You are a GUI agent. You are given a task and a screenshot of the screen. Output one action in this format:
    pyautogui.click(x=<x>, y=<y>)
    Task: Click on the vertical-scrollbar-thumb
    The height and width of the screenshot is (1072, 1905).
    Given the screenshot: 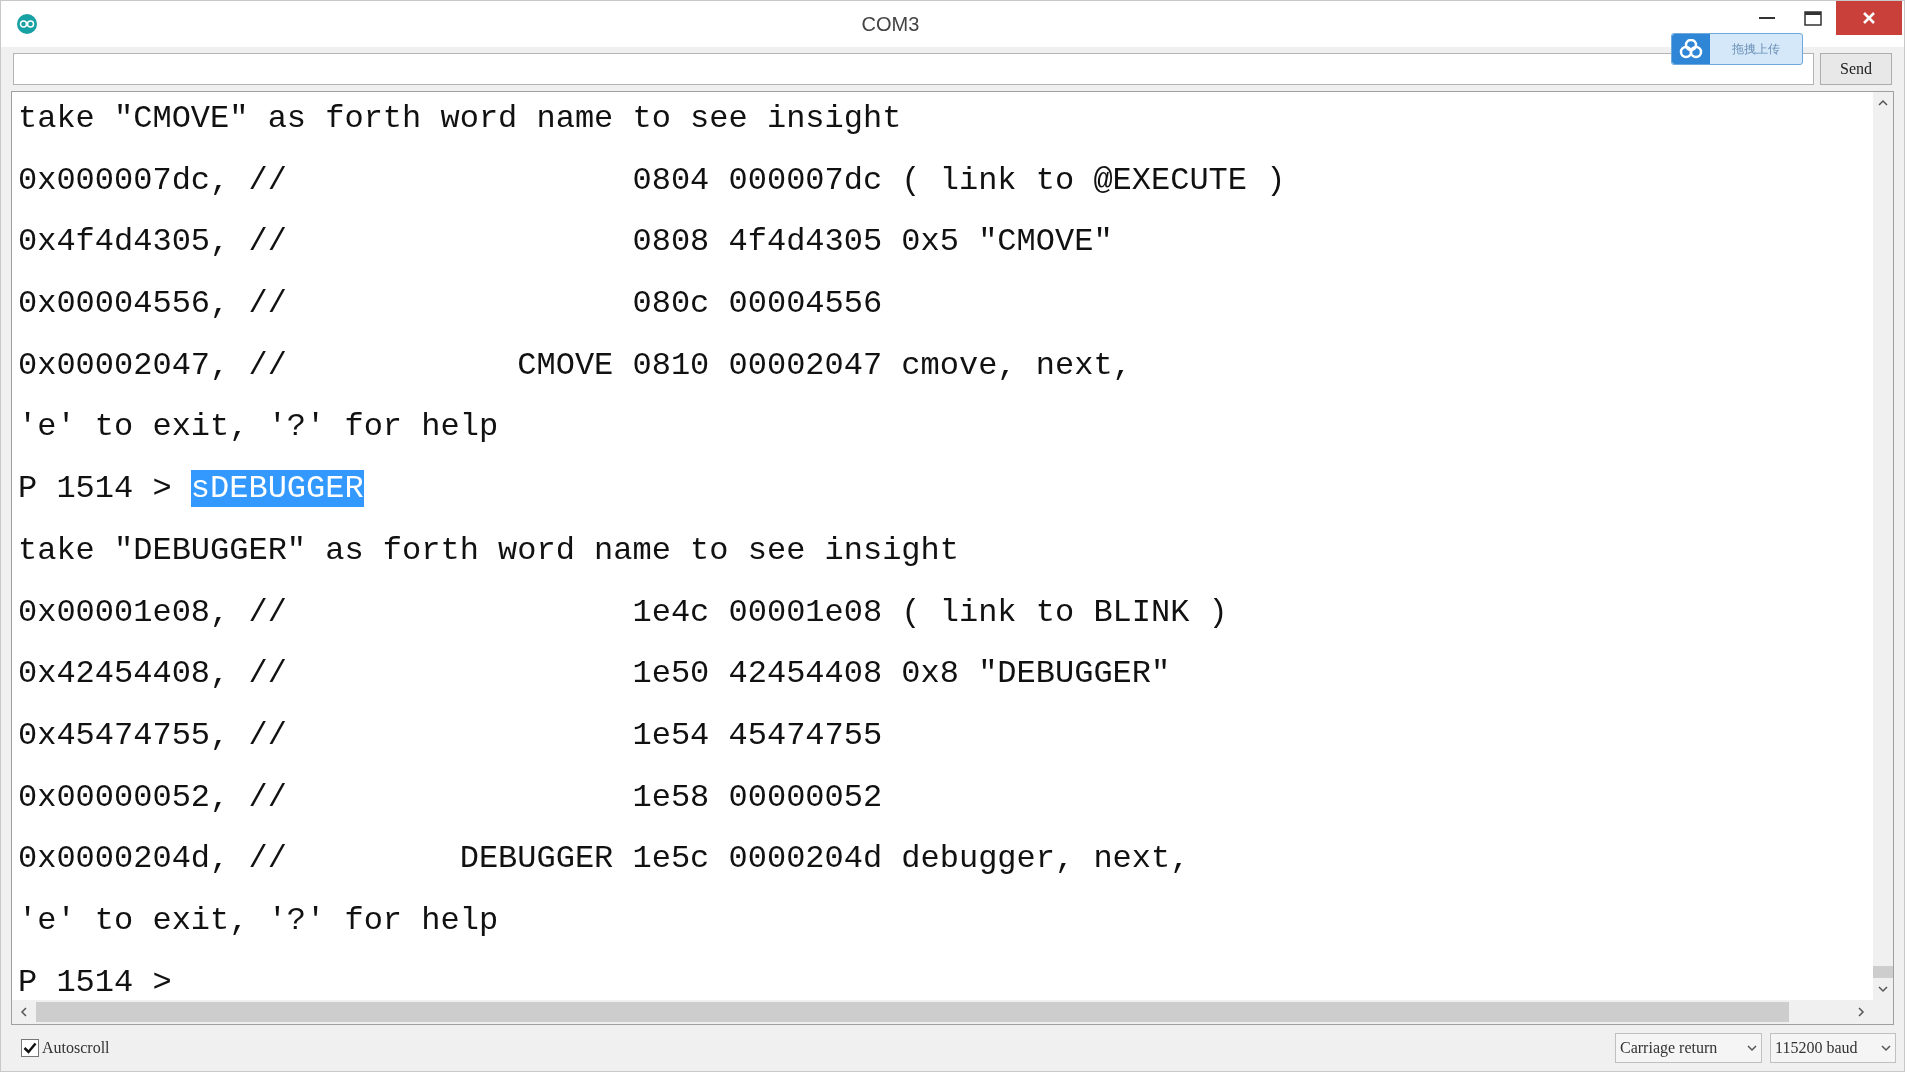 What is the action you would take?
    pyautogui.click(x=1883, y=972)
    